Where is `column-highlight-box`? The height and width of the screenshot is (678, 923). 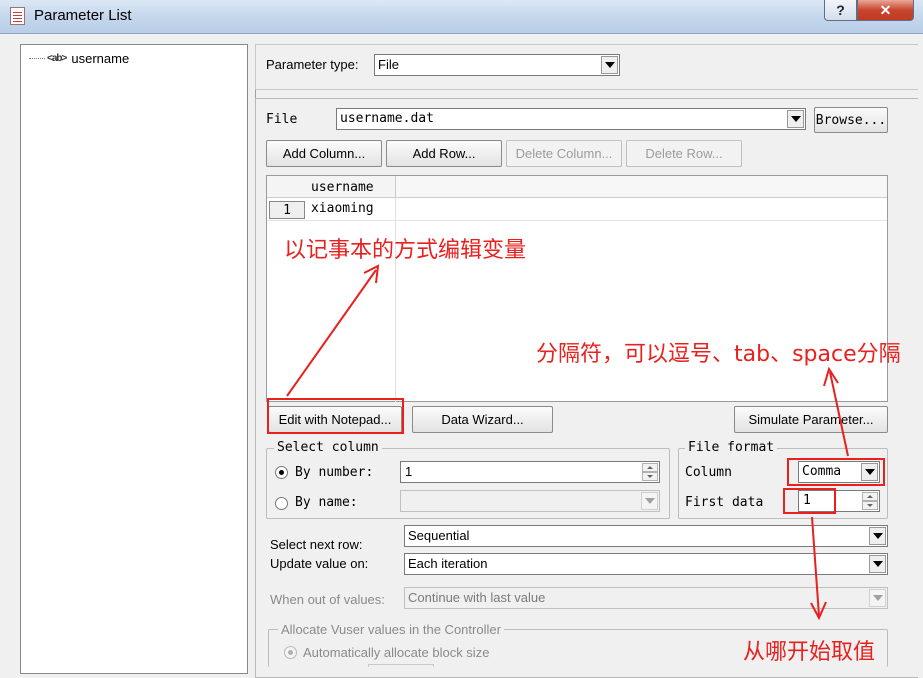 column-highlight-box is located at coordinates (836, 472).